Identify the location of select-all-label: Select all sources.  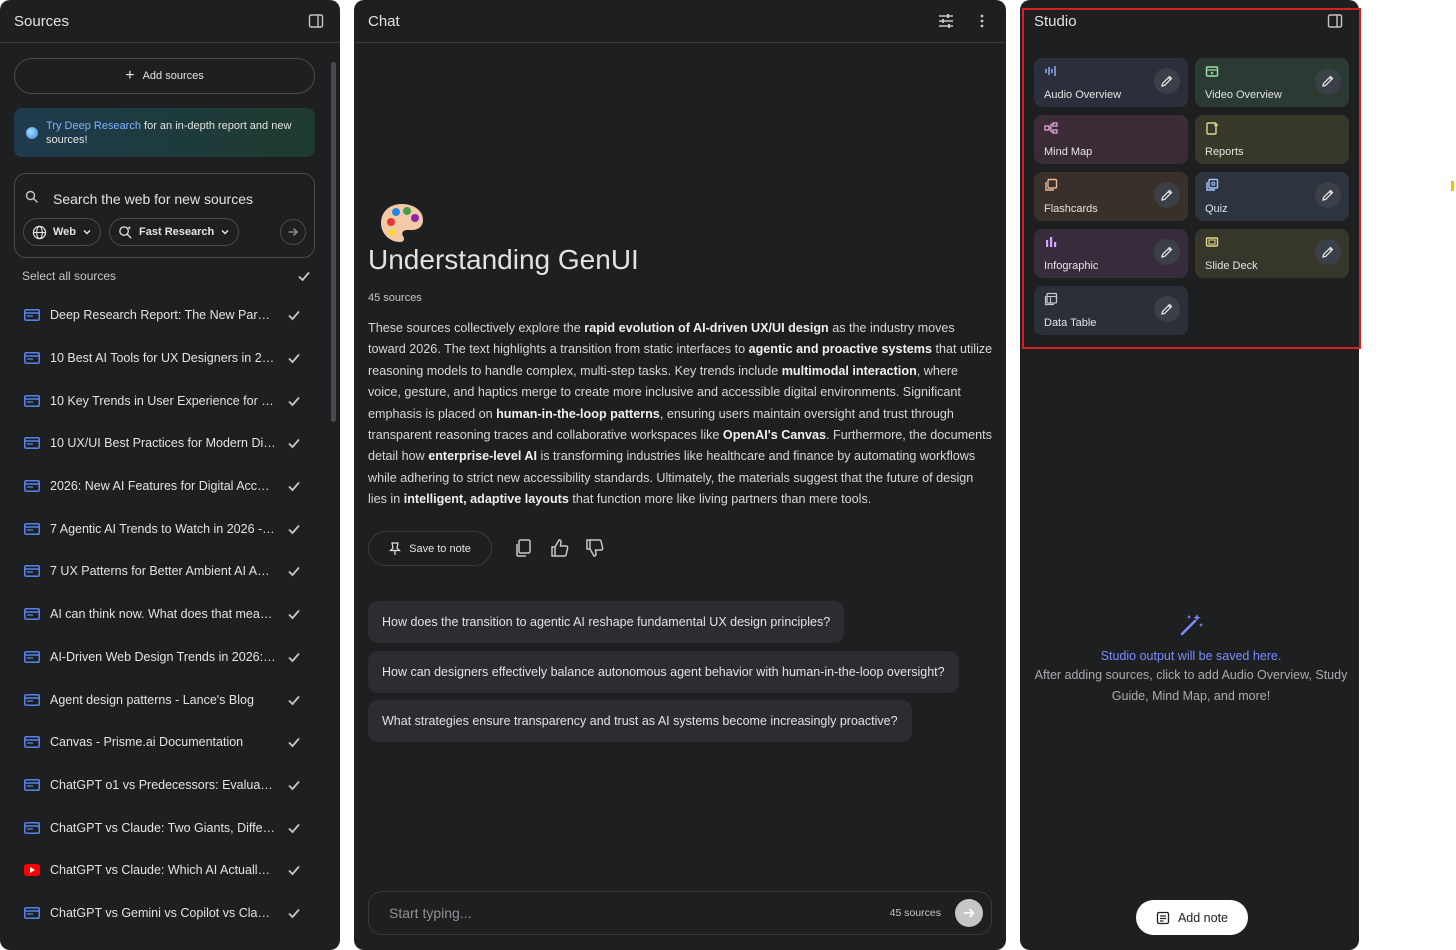
(69, 276).